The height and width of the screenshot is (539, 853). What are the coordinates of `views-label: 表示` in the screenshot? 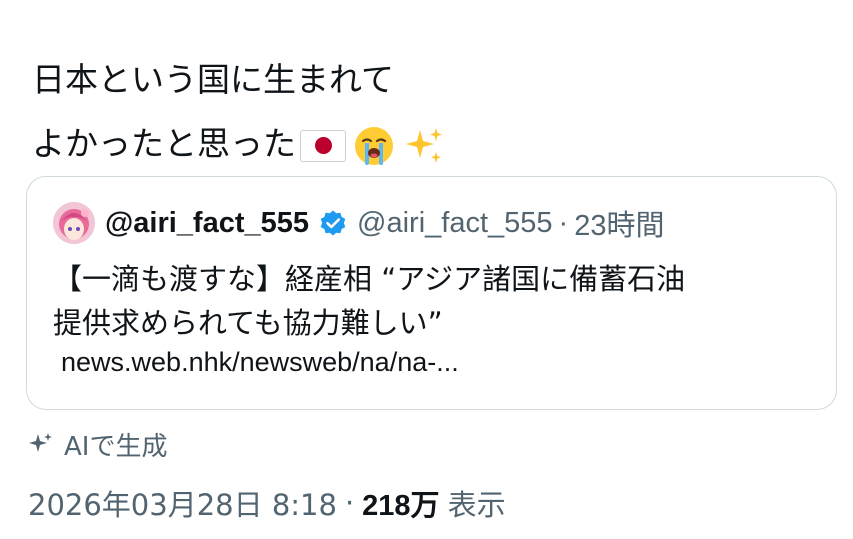 It's located at (476, 505).